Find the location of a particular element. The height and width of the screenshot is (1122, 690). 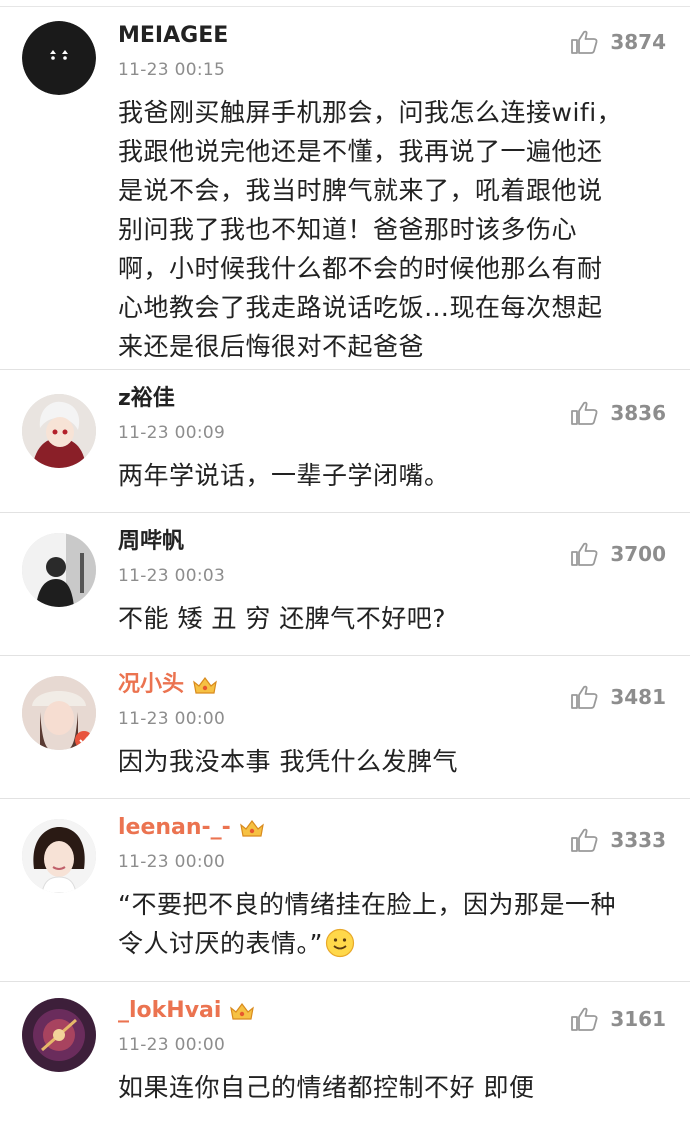

smile-emoji-icon is located at coordinates (340, 943).